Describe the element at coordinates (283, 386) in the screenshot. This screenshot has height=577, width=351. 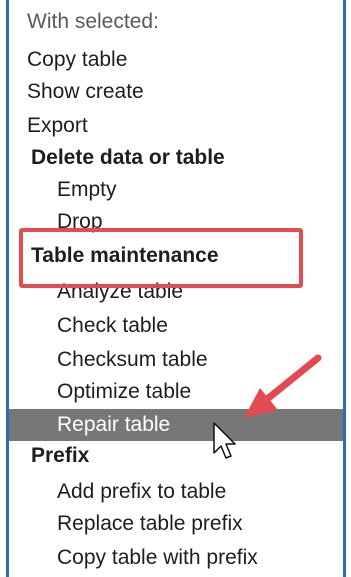
I see `arrow-annotation-icon` at that location.